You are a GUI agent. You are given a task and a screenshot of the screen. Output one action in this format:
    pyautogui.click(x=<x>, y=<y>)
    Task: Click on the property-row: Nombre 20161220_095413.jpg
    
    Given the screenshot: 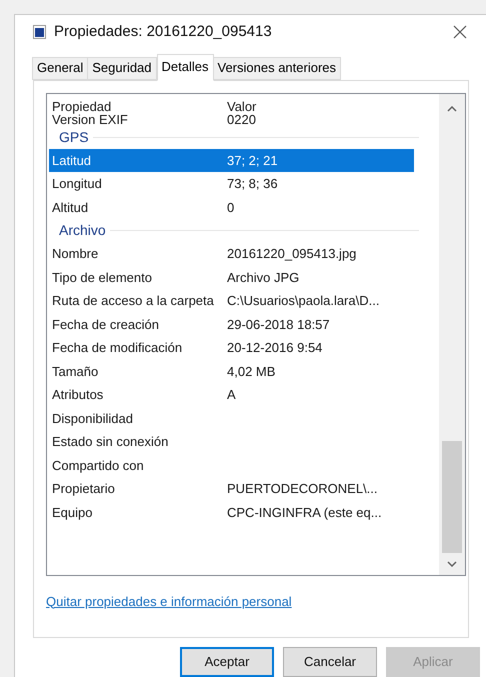 What is the action you would take?
    pyautogui.click(x=231, y=254)
    